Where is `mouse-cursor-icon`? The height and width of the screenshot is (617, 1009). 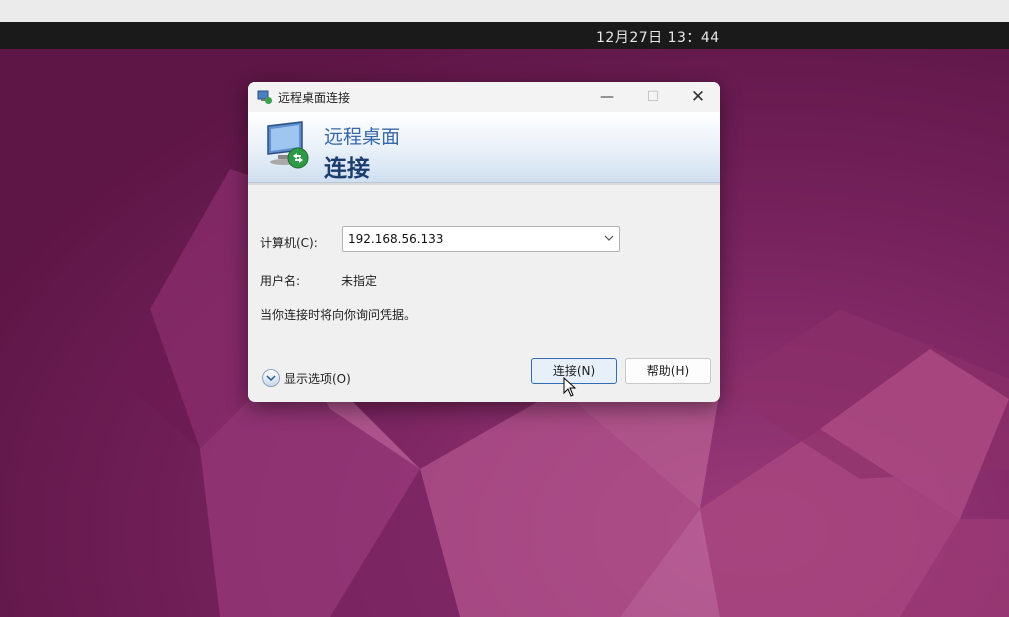 mouse-cursor-icon is located at coordinates (570, 387).